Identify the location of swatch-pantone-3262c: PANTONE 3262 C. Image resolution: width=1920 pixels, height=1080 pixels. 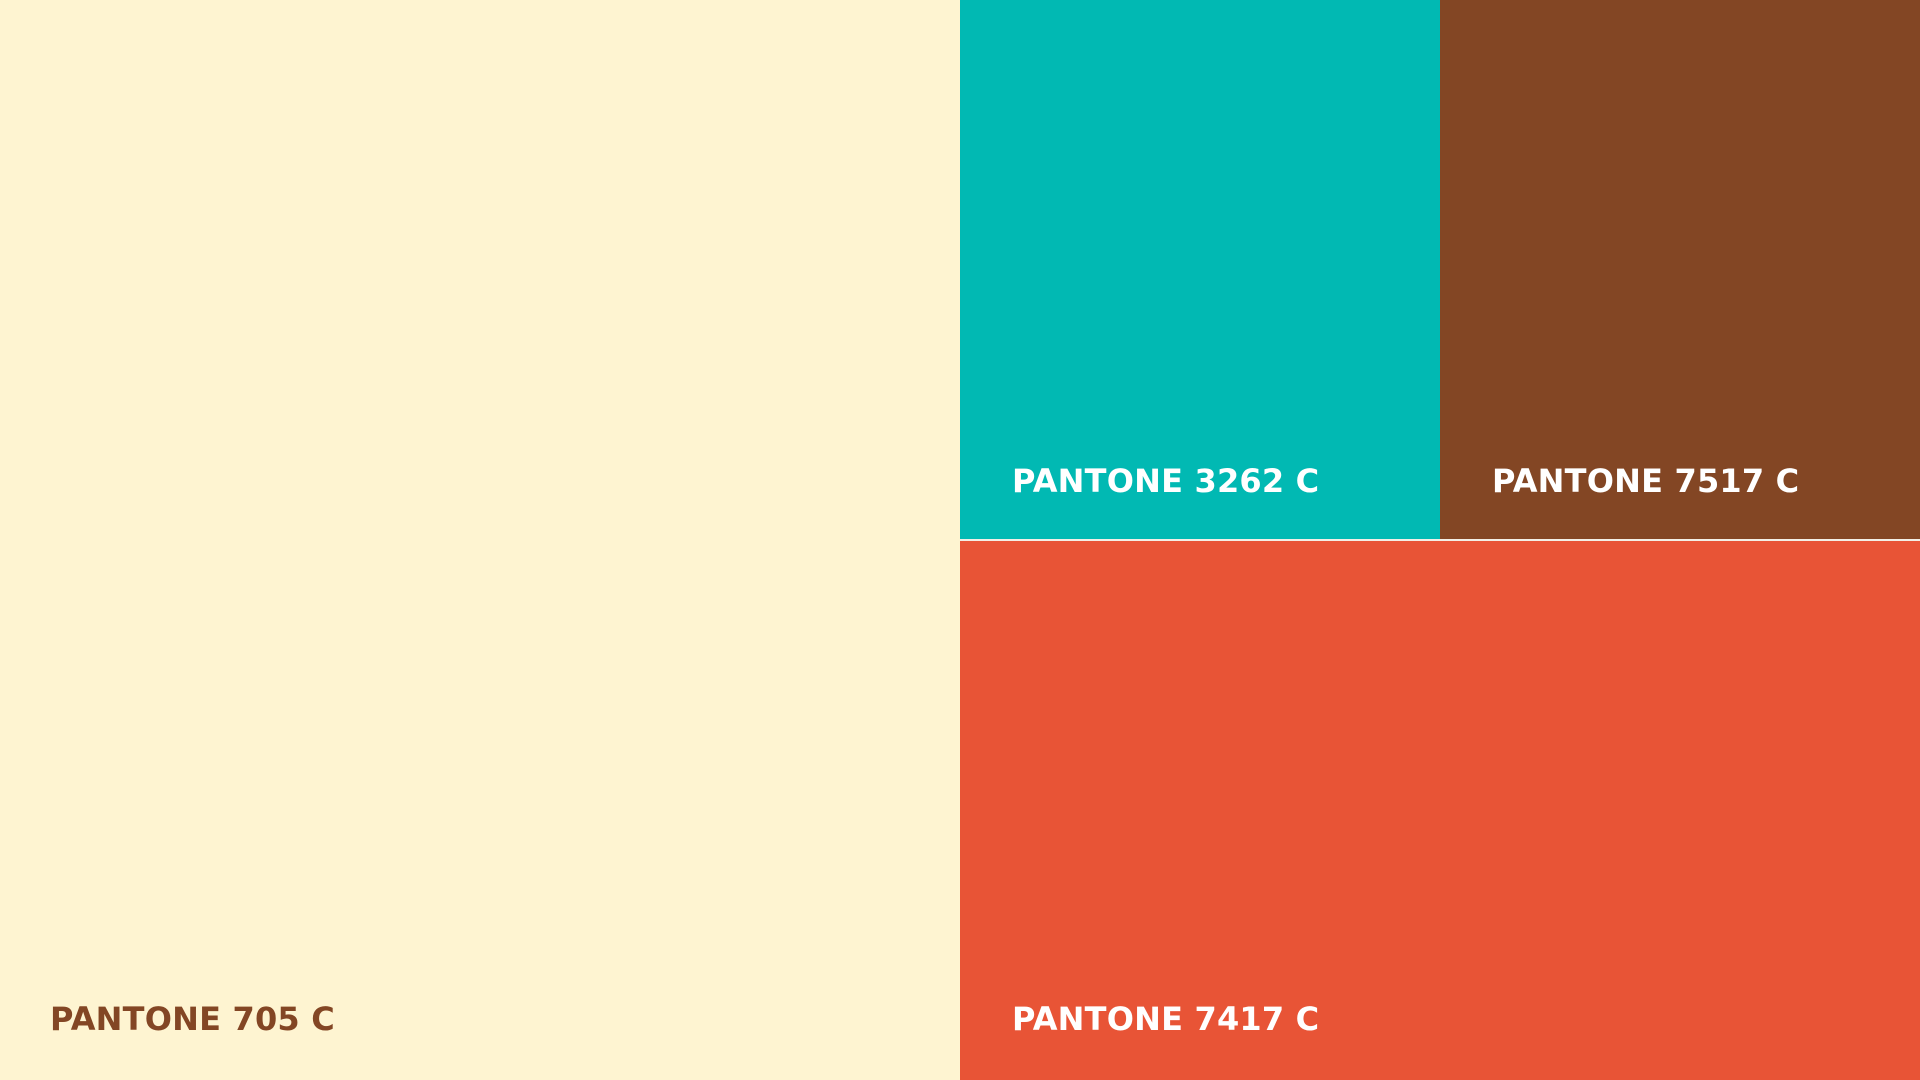
(1200, 269).